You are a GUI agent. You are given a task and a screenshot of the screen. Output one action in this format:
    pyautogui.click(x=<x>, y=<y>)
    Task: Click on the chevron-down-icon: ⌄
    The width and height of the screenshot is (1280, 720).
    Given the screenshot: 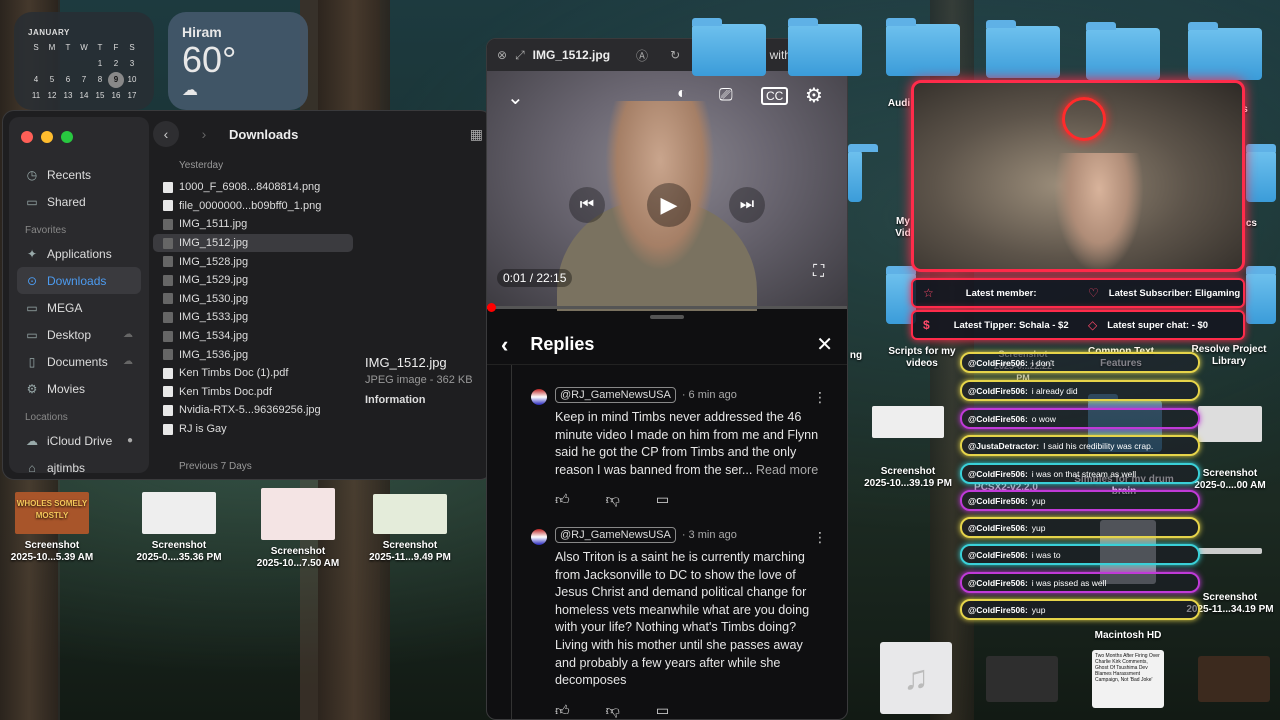 What is the action you would take?
    pyautogui.click(x=515, y=97)
    